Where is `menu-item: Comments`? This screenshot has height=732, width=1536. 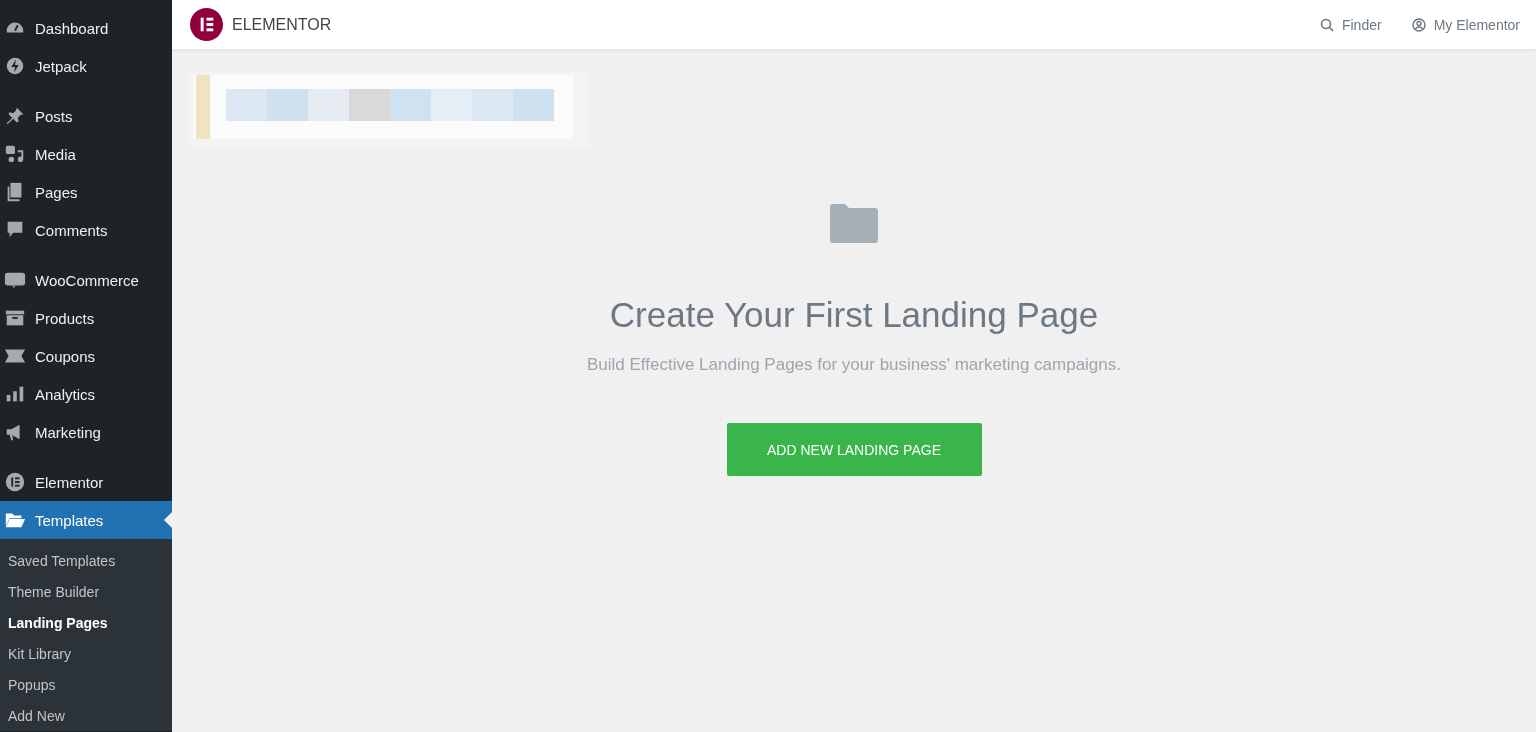
menu-item: Comments is located at coordinates (86, 230).